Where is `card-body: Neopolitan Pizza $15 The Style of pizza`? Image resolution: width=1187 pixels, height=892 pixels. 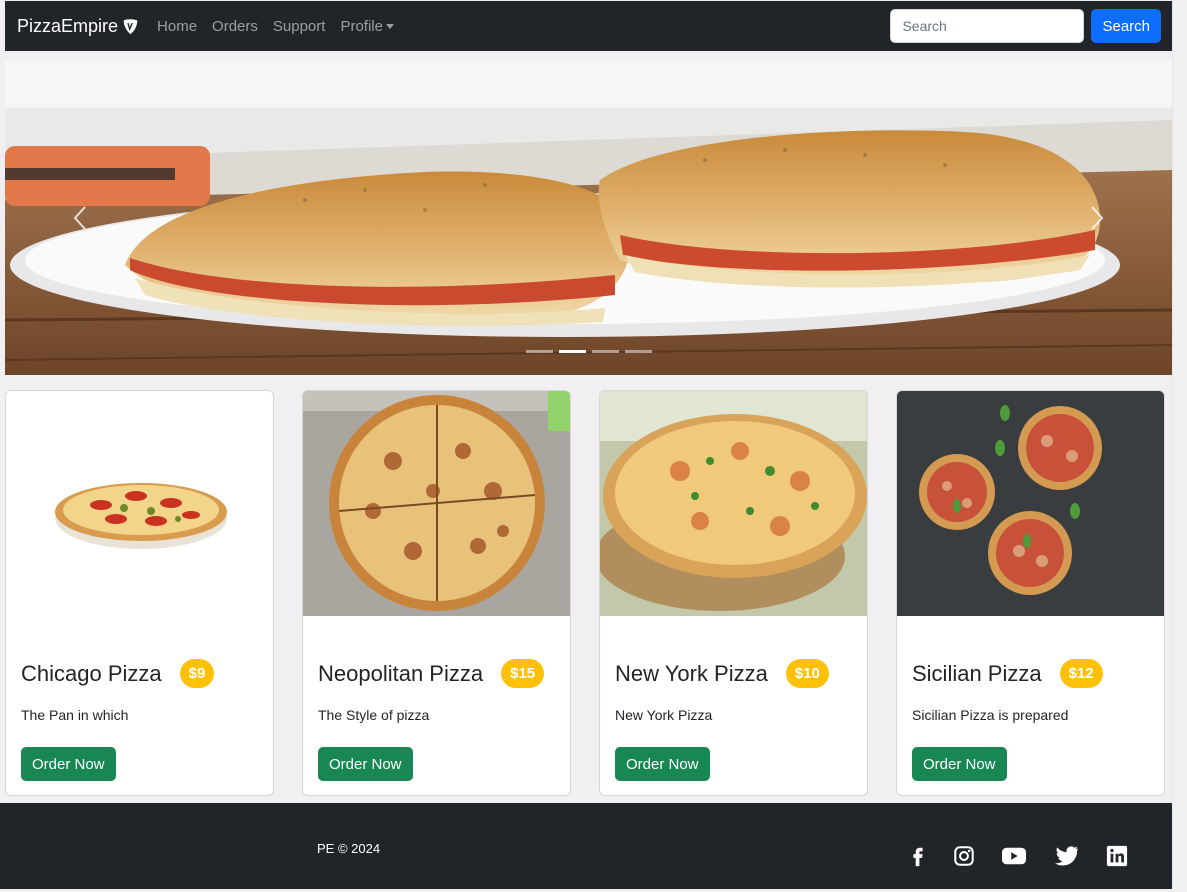 card-body: Neopolitan Pizza $15 The Style of pizza is located at coordinates (439, 691).